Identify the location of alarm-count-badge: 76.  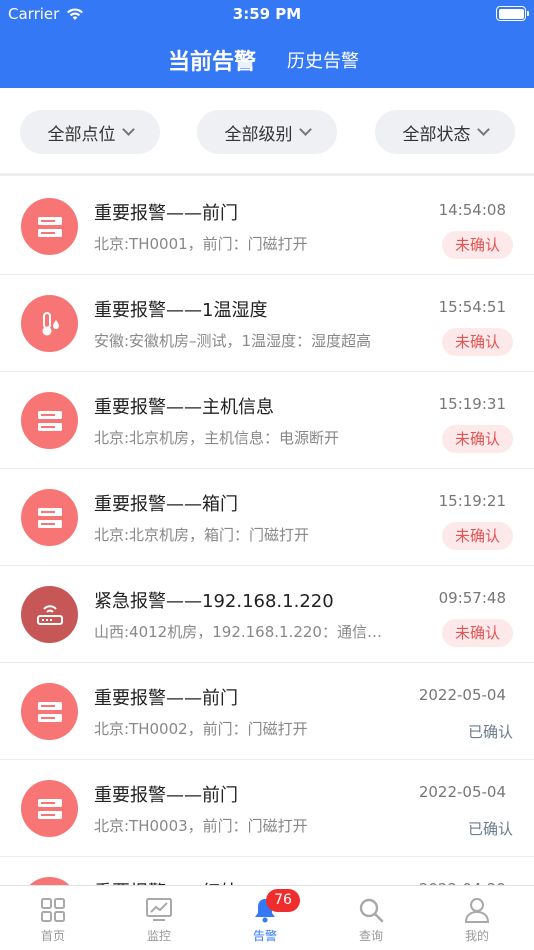
(283, 900).